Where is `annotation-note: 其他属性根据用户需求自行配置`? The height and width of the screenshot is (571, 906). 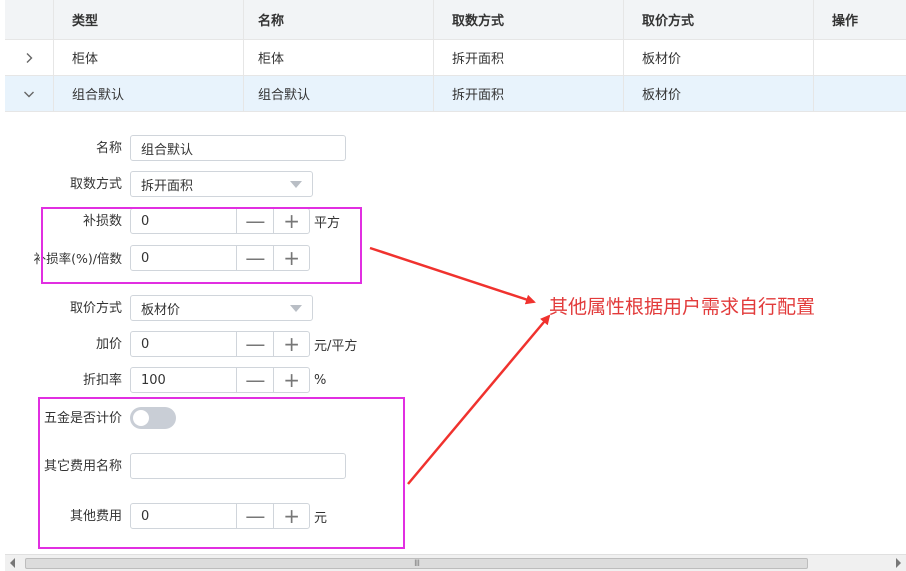
annotation-note: 其他属性根据用户需求自行配置 is located at coordinates (682, 307).